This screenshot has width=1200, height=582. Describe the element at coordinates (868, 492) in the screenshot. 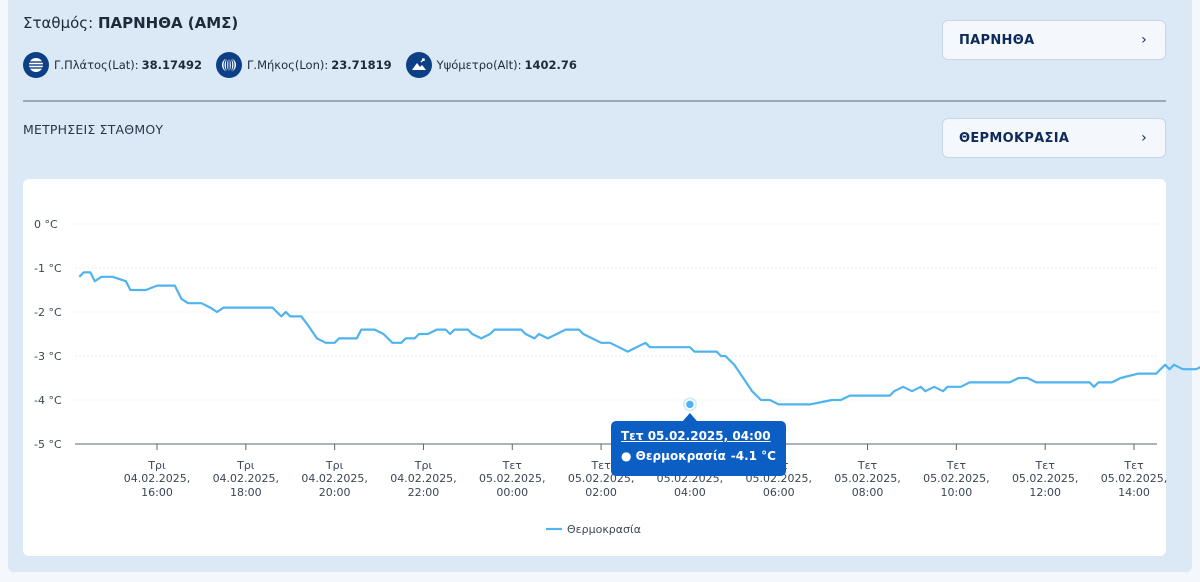

I see `x-tick-time: 08:00` at that location.